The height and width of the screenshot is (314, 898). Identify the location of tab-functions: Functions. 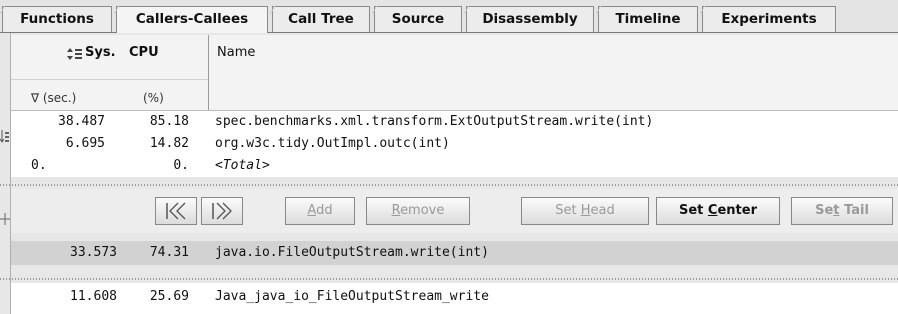
(57, 19).